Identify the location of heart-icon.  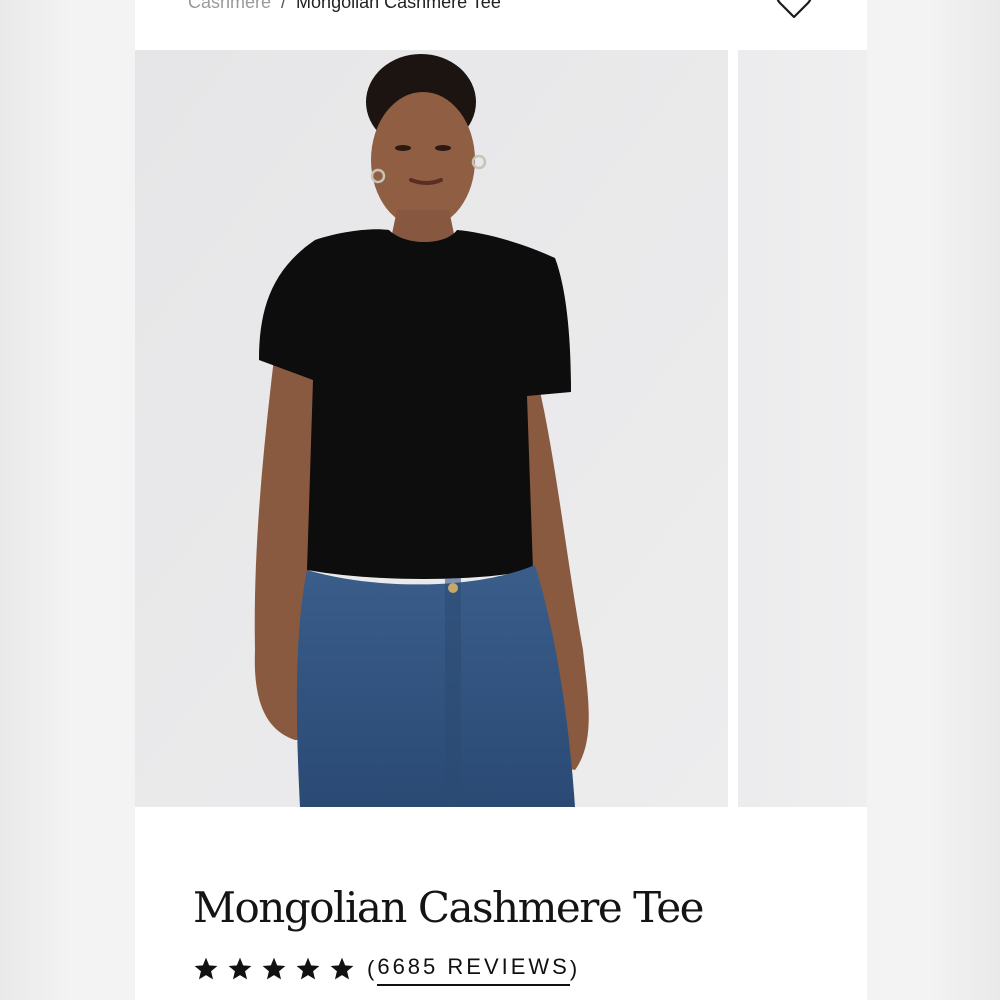
(794, 10).